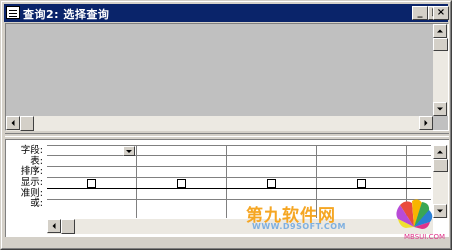  Describe the element at coordinates (68, 226) in the screenshot. I see `design-grid-horizontal-thumb` at that location.